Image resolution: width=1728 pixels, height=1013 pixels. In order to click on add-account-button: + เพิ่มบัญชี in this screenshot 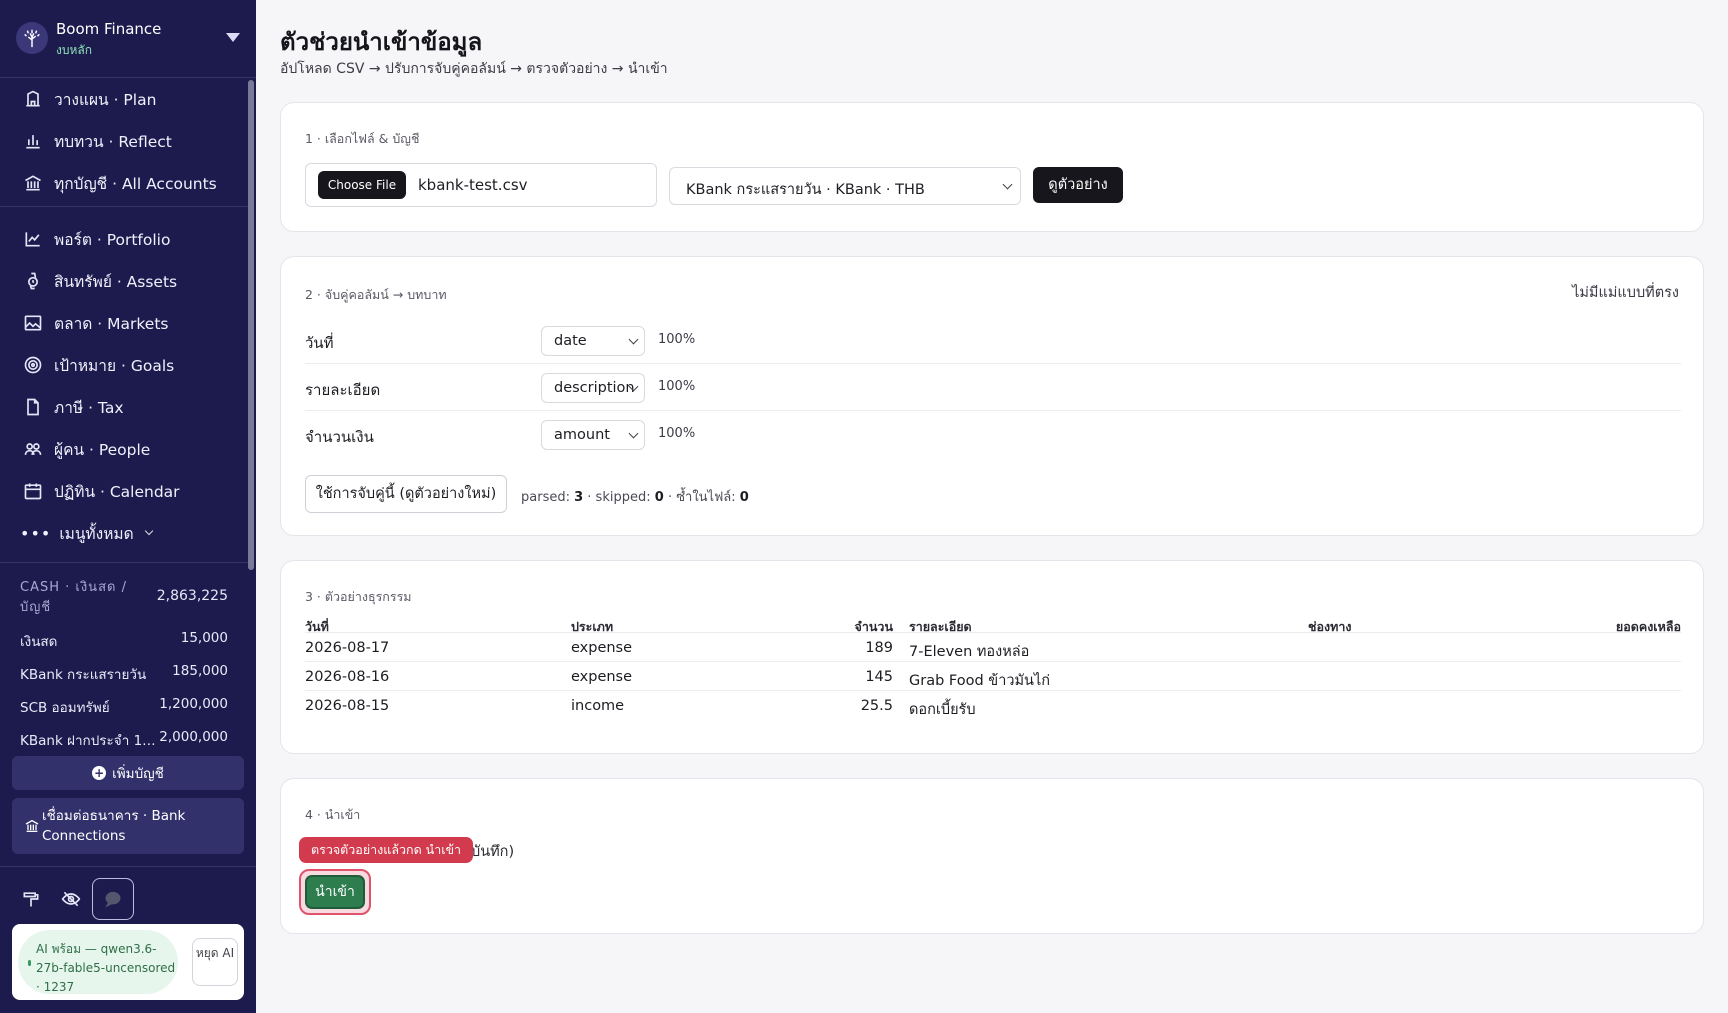, I will do `click(128, 773)`.